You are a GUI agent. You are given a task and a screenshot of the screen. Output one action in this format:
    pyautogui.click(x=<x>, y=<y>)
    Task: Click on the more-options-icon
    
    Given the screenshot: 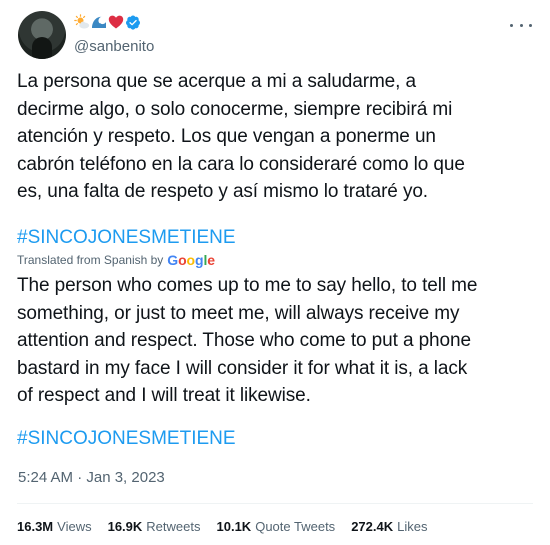 What is the action you would take?
    pyautogui.click(x=521, y=25)
    